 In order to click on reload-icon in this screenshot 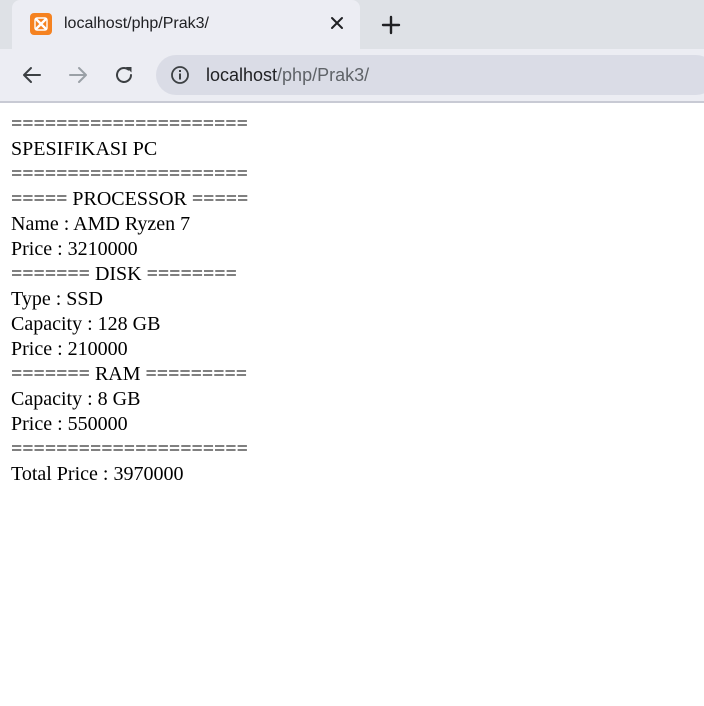, I will do `click(124, 75)`.